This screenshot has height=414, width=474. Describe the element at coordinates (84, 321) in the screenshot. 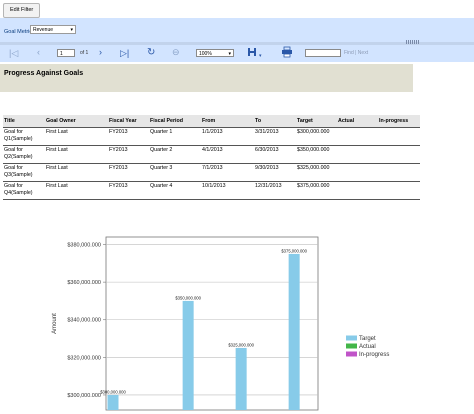

I see `y-tick-label: $340,000.000` at that location.